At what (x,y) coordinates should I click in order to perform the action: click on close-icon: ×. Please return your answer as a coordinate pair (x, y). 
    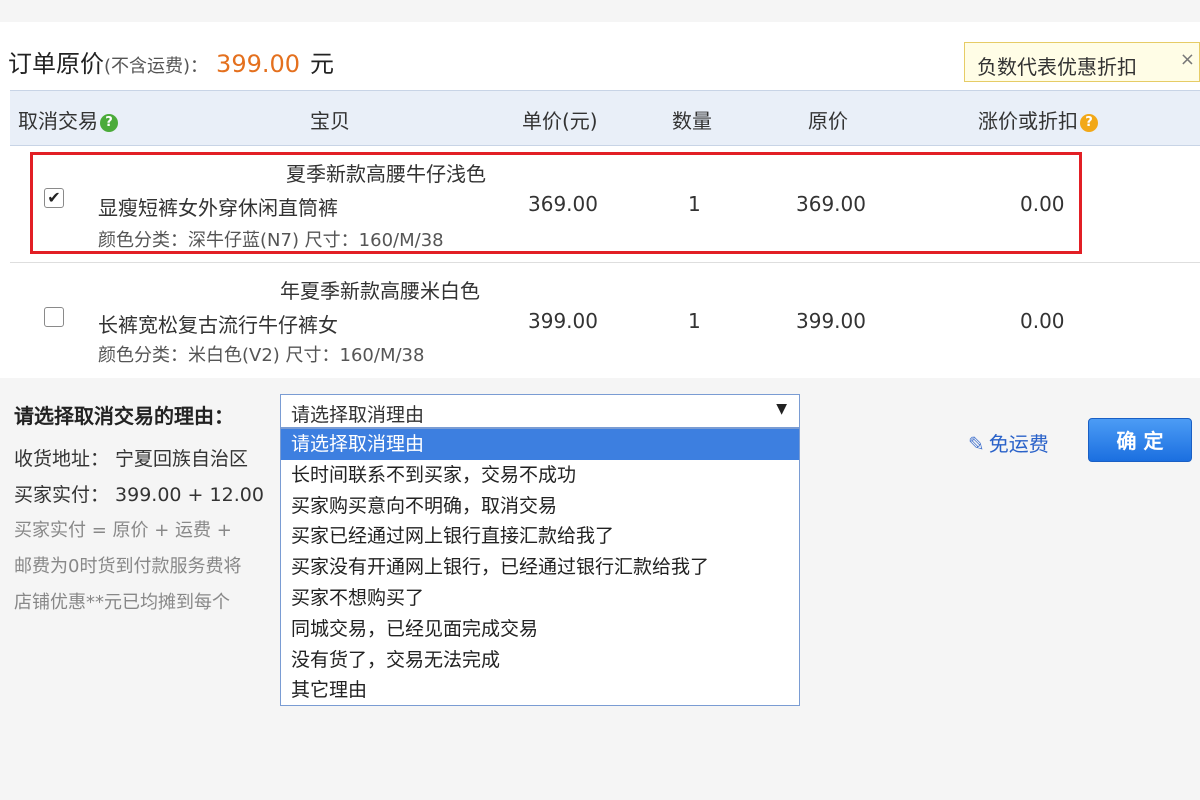
    Looking at the image, I should click on (1187, 59).